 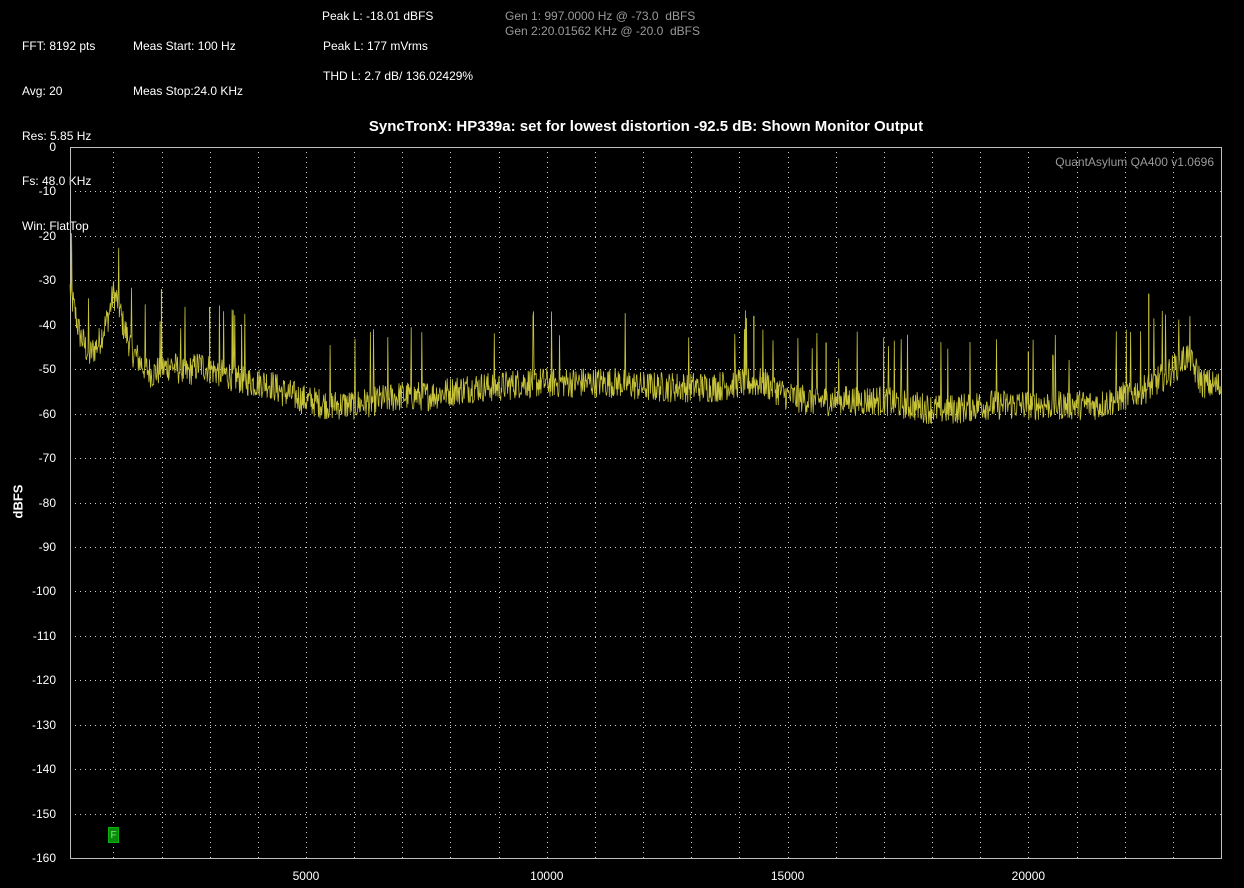 I want to click on y-tick-label: -100, so click(x=43, y=591).